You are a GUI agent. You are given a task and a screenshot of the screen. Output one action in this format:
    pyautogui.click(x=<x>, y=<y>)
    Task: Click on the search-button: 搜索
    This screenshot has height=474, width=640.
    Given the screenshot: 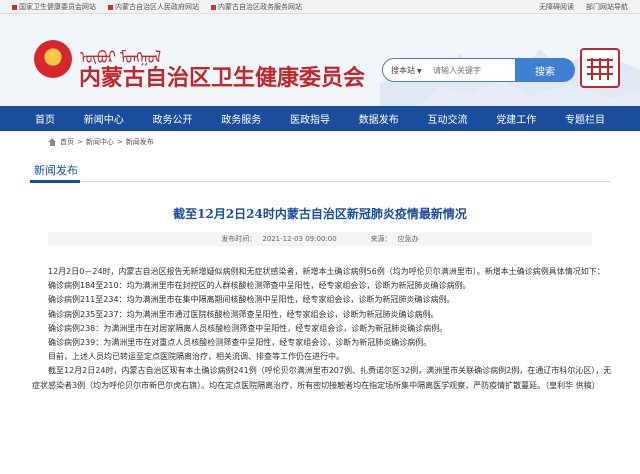 What is the action you would take?
    pyautogui.click(x=545, y=70)
    